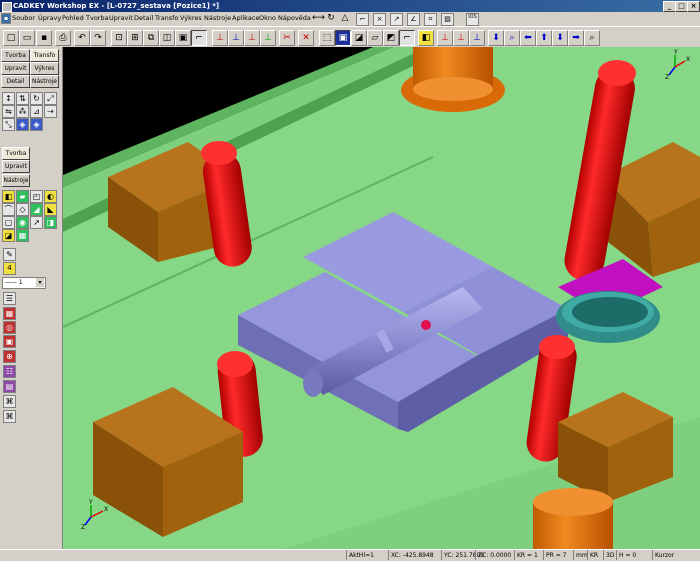 This screenshot has height=561, width=700. Describe the element at coordinates (8, 98) in the screenshot. I see `transform-move-icon: ↕` at that location.